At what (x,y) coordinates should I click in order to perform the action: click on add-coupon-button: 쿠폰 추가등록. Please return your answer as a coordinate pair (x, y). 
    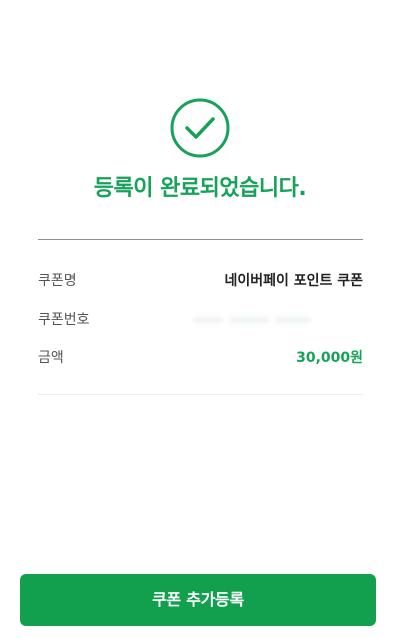
    Looking at the image, I should click on (198, 600).